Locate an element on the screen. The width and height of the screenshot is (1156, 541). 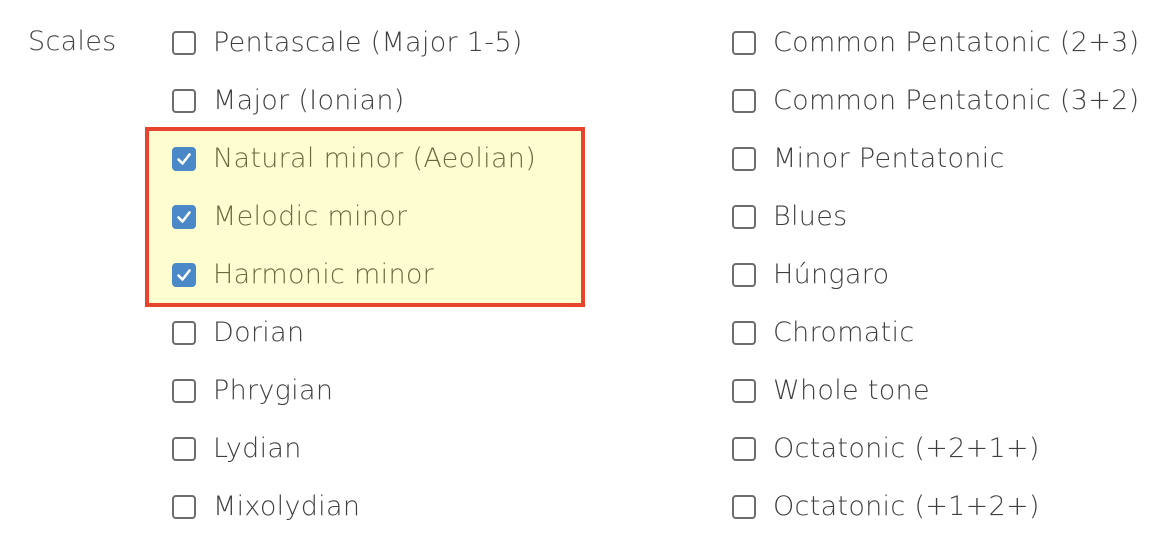
scale-option-label: Lydian is located at coordinates (257, 448).